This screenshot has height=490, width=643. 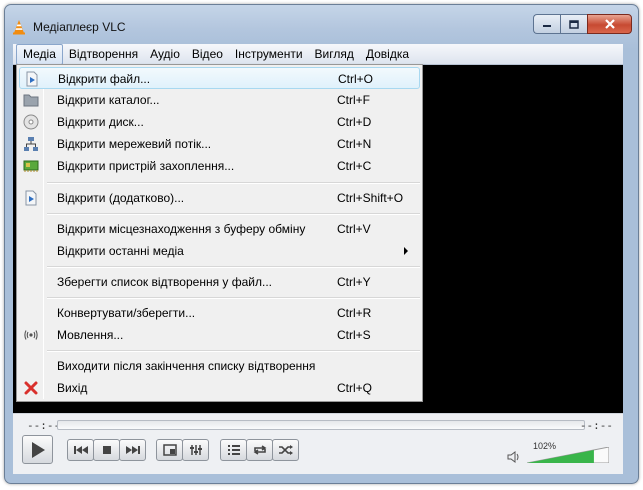 I want to click on menu-help: Довідка, so click(x=387, y=54).